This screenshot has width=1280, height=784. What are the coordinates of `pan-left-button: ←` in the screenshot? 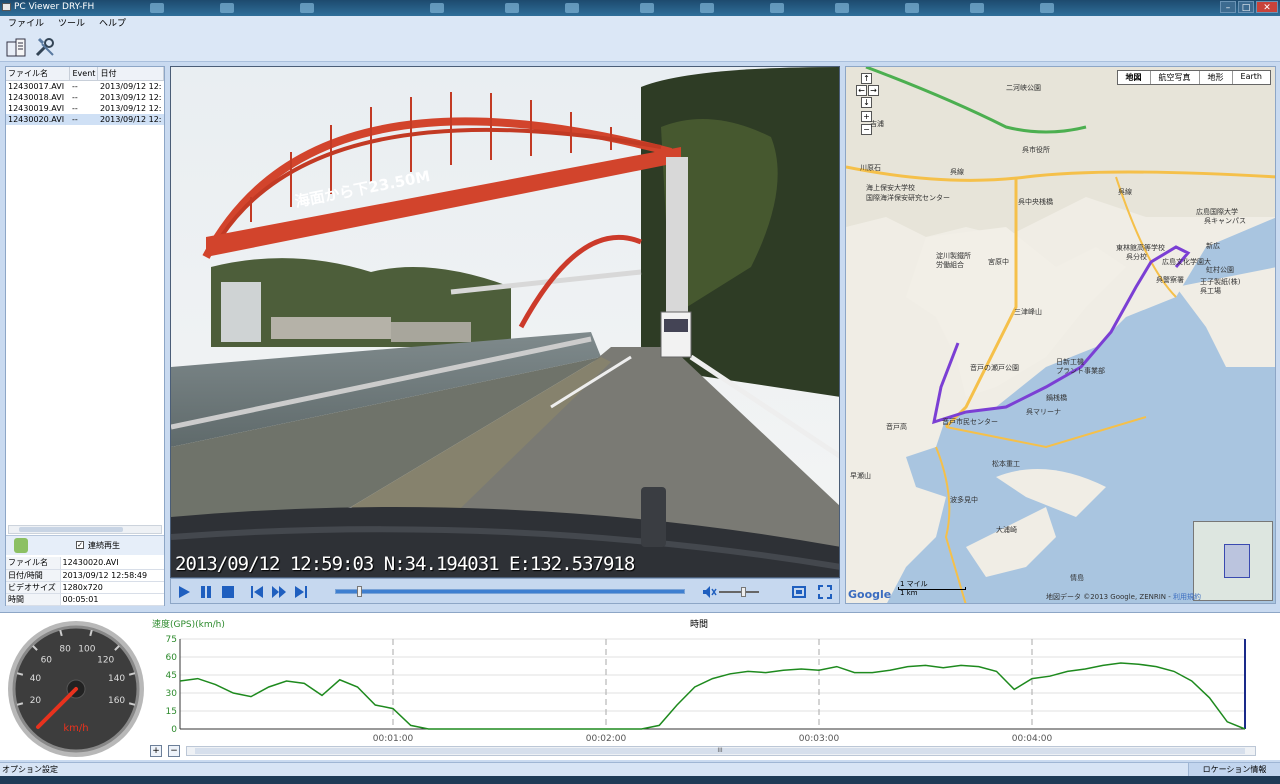 It's located at (861, 90).